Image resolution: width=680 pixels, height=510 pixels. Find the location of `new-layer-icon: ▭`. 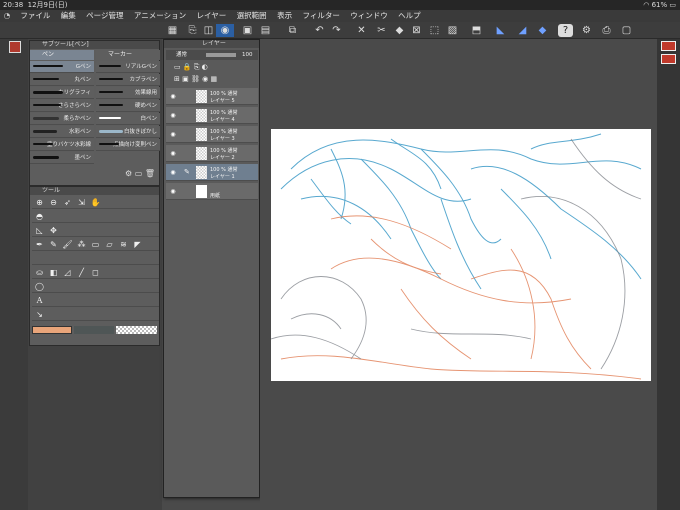

new-layer-icon: ▭ is located at coordinates (177, 67).